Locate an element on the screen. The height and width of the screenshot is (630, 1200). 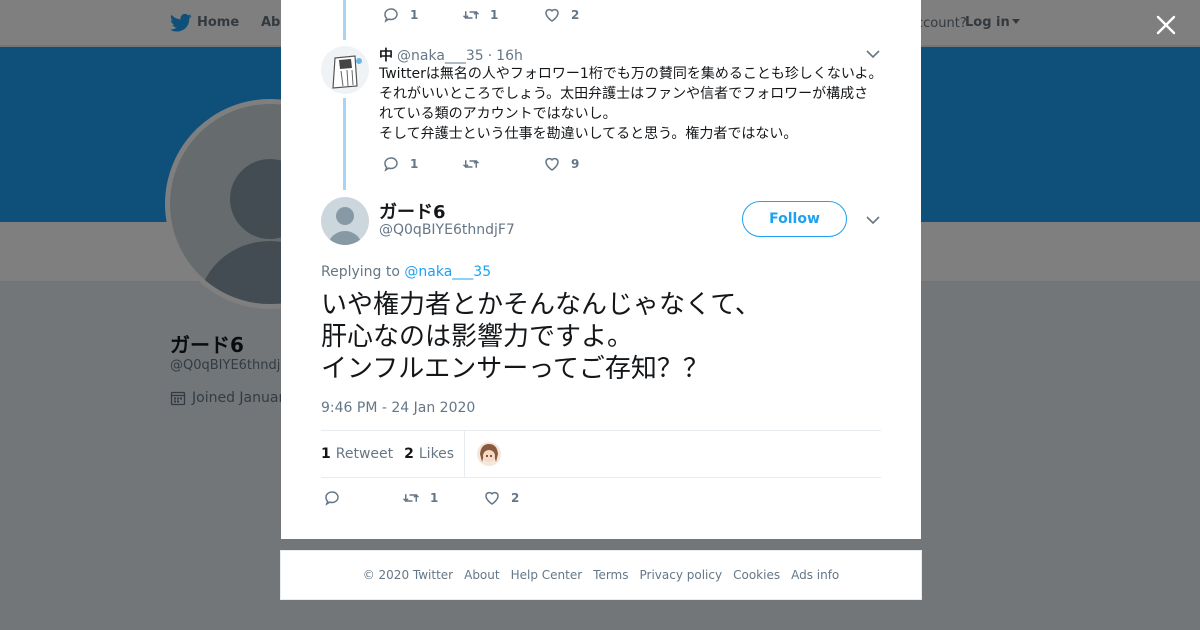
like-count: 9 is located at coordinates (575, 164).